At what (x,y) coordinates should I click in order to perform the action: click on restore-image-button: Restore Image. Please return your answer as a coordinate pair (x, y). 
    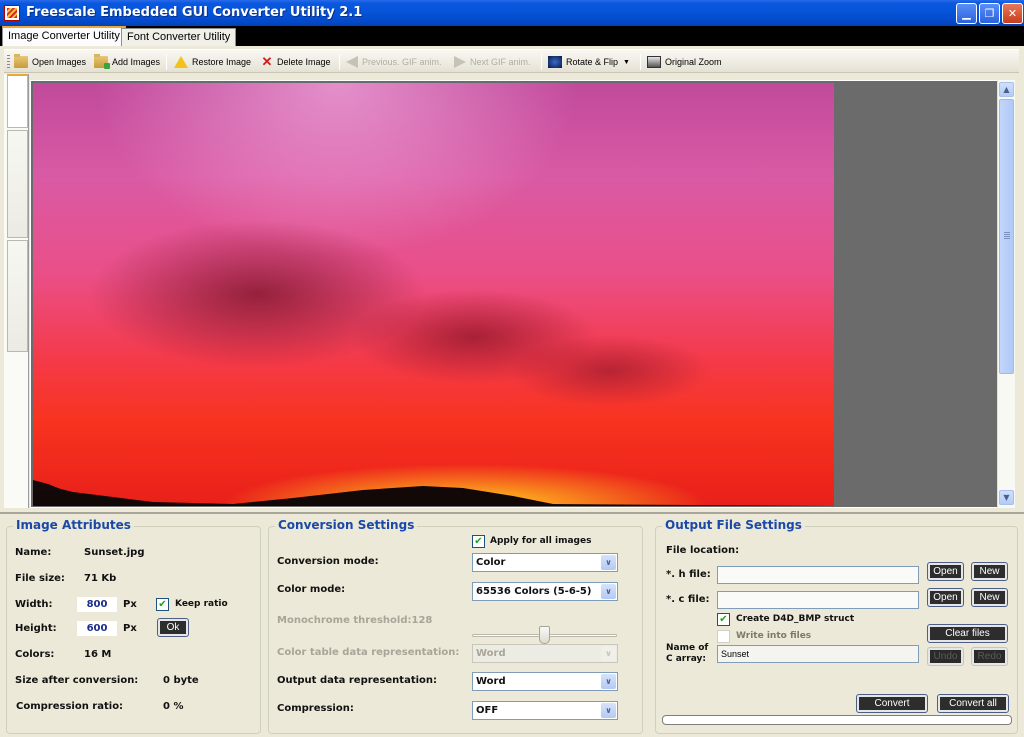
    Looking at the image, I should click on (212, 62).